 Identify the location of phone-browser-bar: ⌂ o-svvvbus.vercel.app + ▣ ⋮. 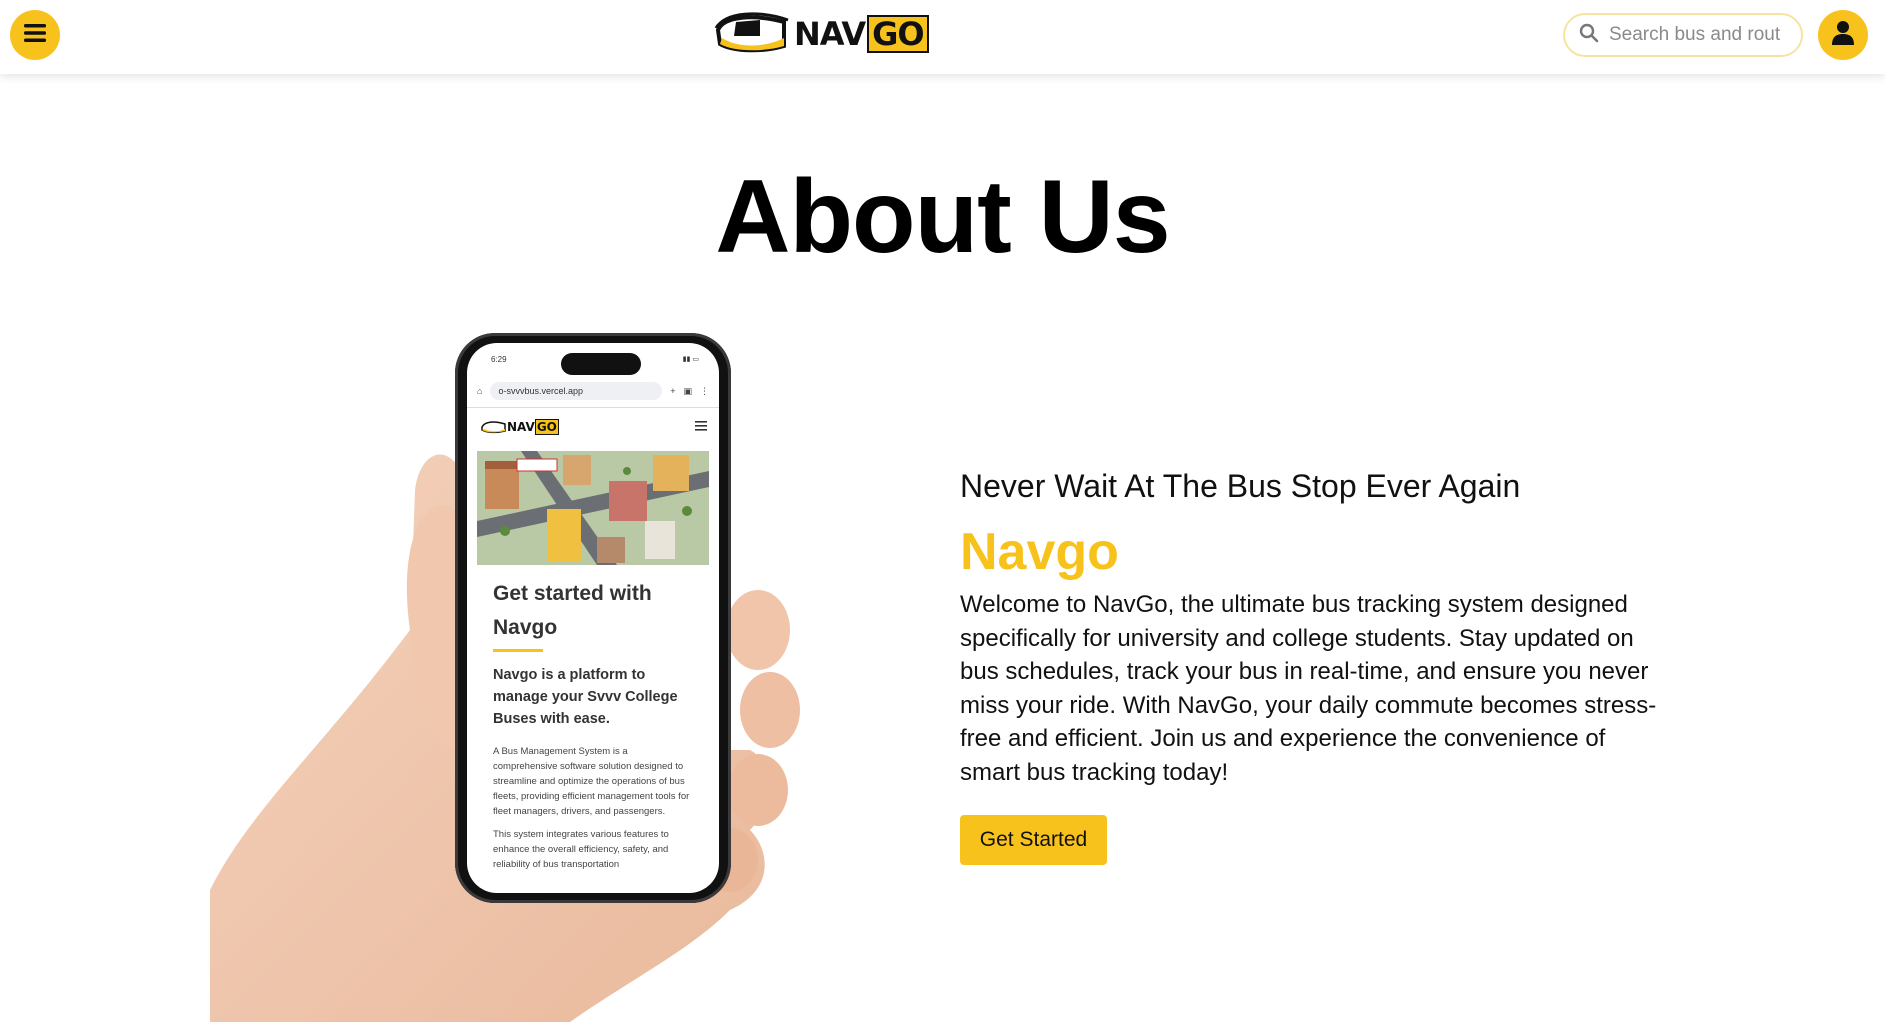
(593, 391).